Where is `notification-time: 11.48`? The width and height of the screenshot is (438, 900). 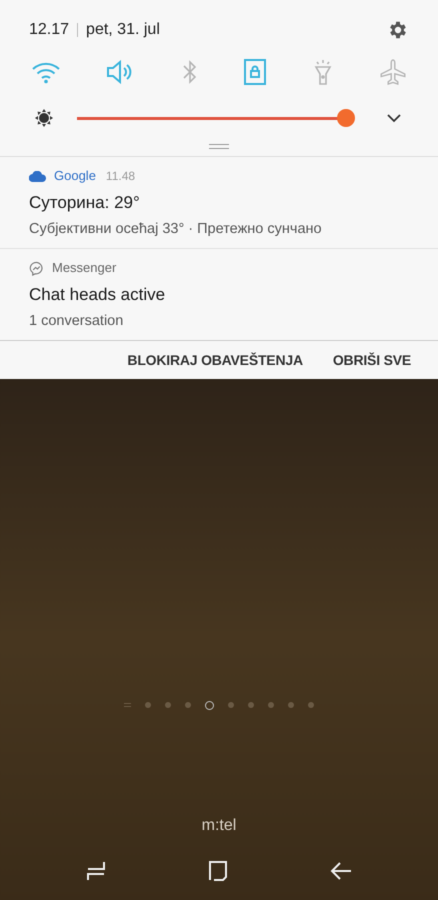
notification-time: 11.48 is located at coordinates (121, 176).